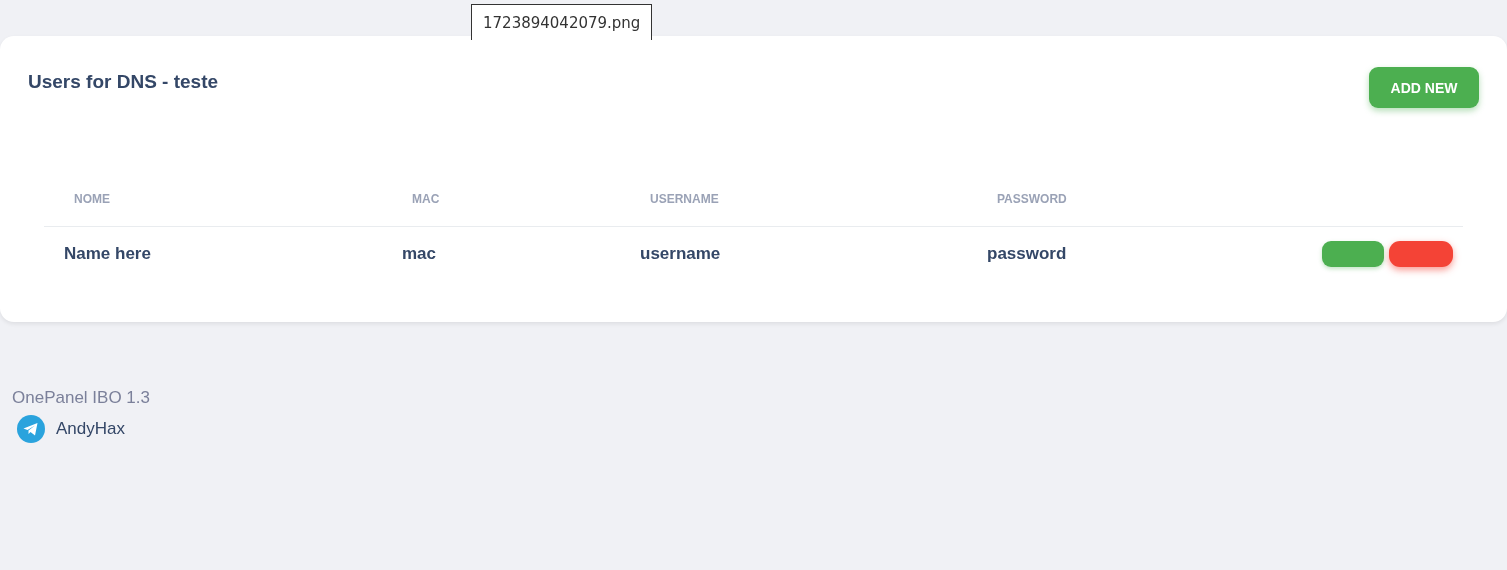 This screenshot has height=570, width=1507. What do you see at coordinates (685, 199) in the screenshot?
I see `column-header: USERNAME` at bounding box center [685, 199].